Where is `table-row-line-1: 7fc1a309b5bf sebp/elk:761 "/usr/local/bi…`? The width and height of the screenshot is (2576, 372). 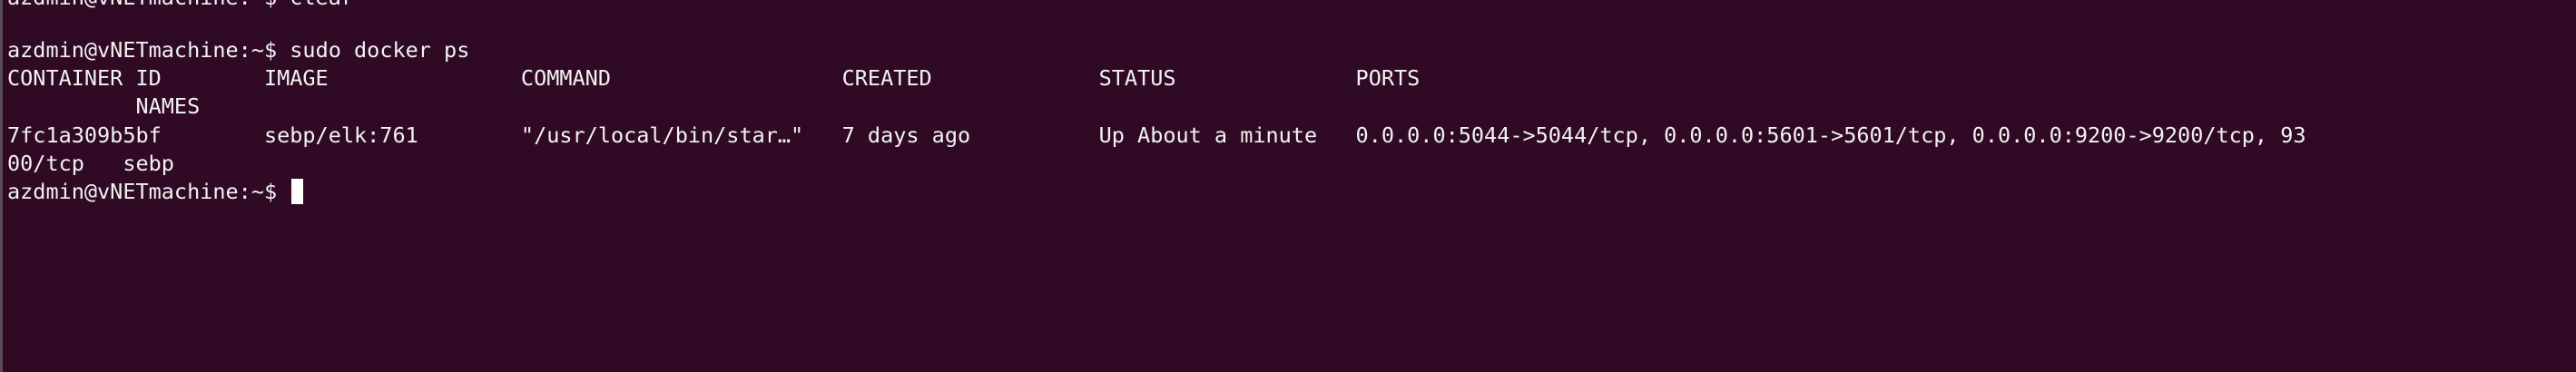 table-row-line-1: 7fc1a309b5bf sebp/elk:761 "/usr/local/bi… is located at coordinates (1156, 135).